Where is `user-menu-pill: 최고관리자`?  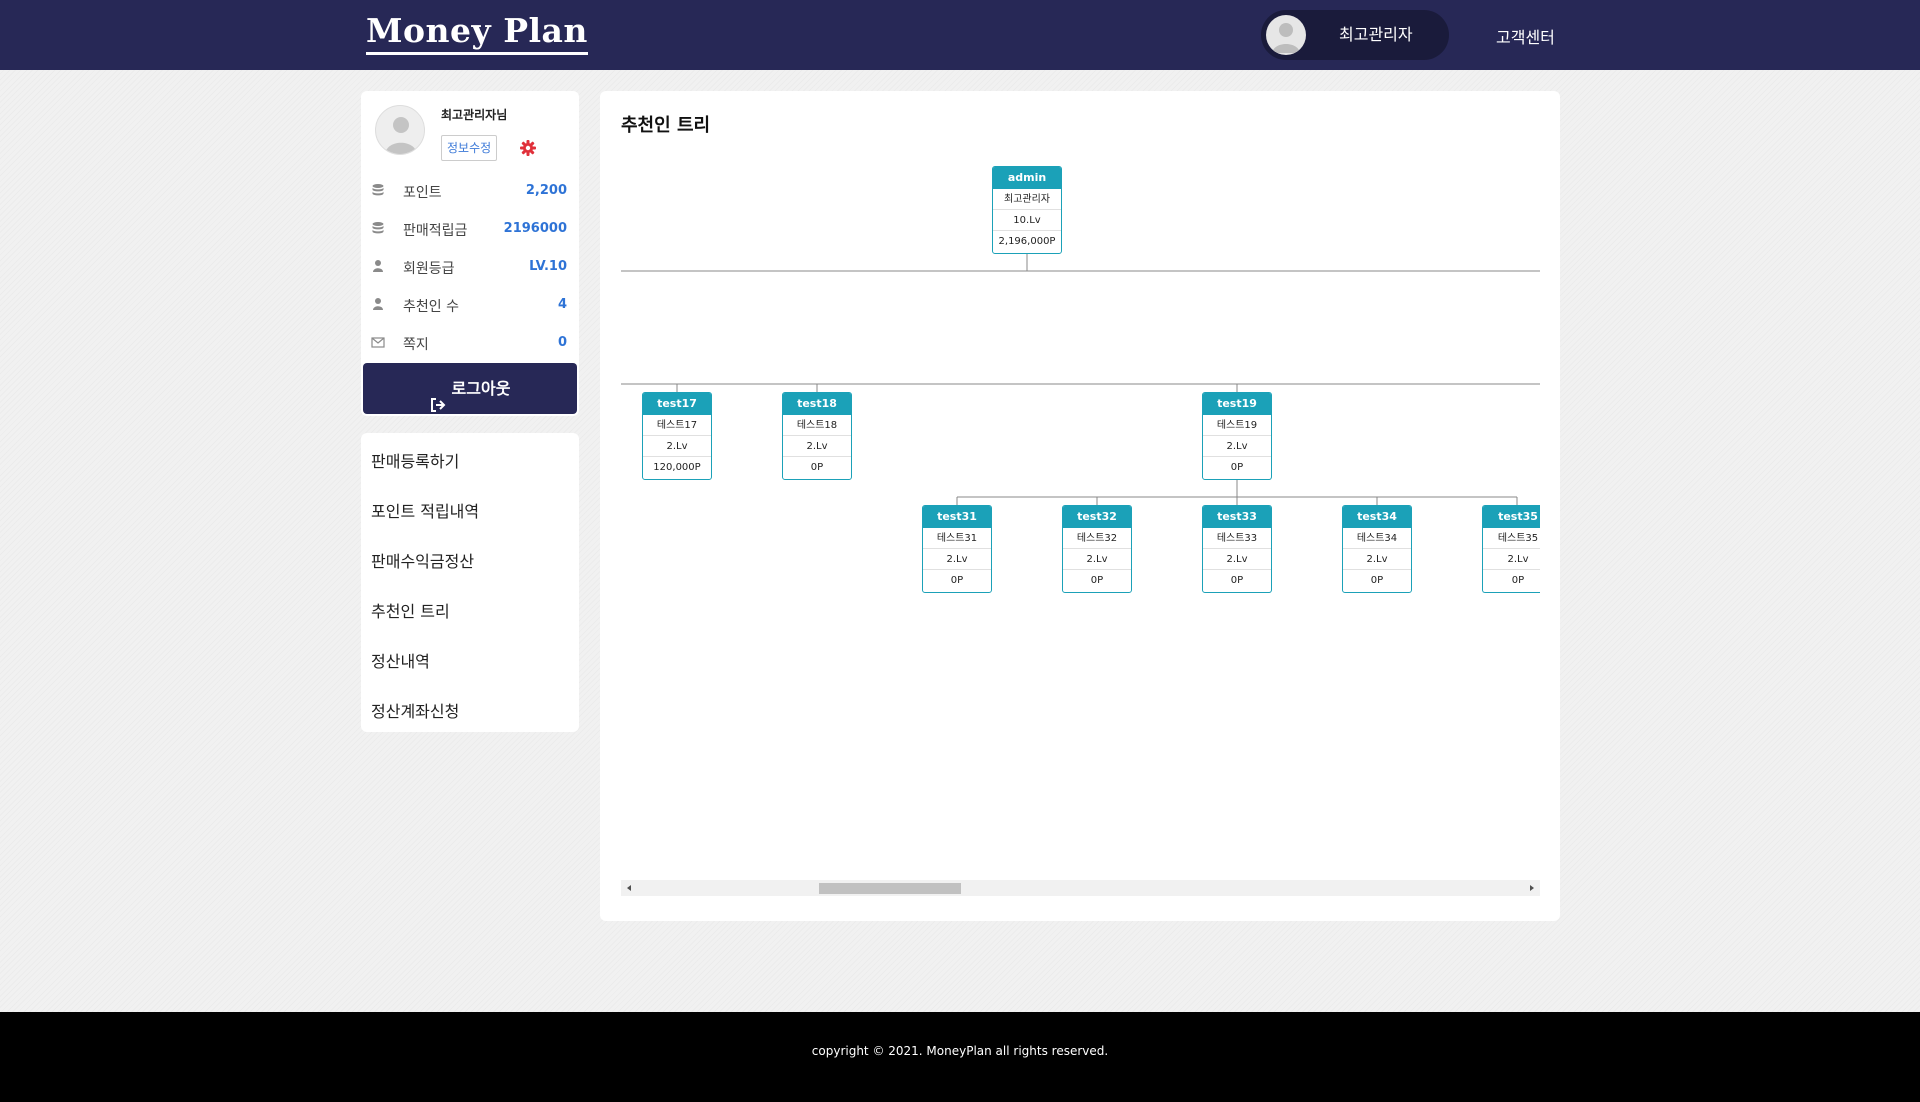 user-menu-pill: 최고관리자 is located at coordinates (1355, 35).